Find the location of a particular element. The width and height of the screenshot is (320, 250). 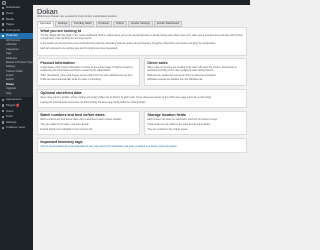

tab-orders: Orders is located at coordinates (120, 24).